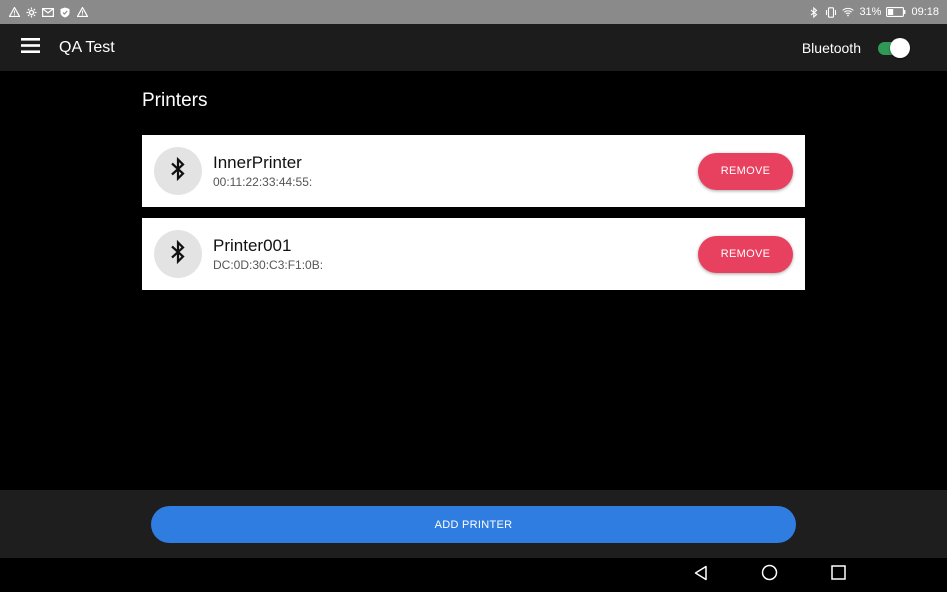 Image resolution: width=947 pixels, height=592 pixels. I want to click on home-circle-icon, so click(769, 575).